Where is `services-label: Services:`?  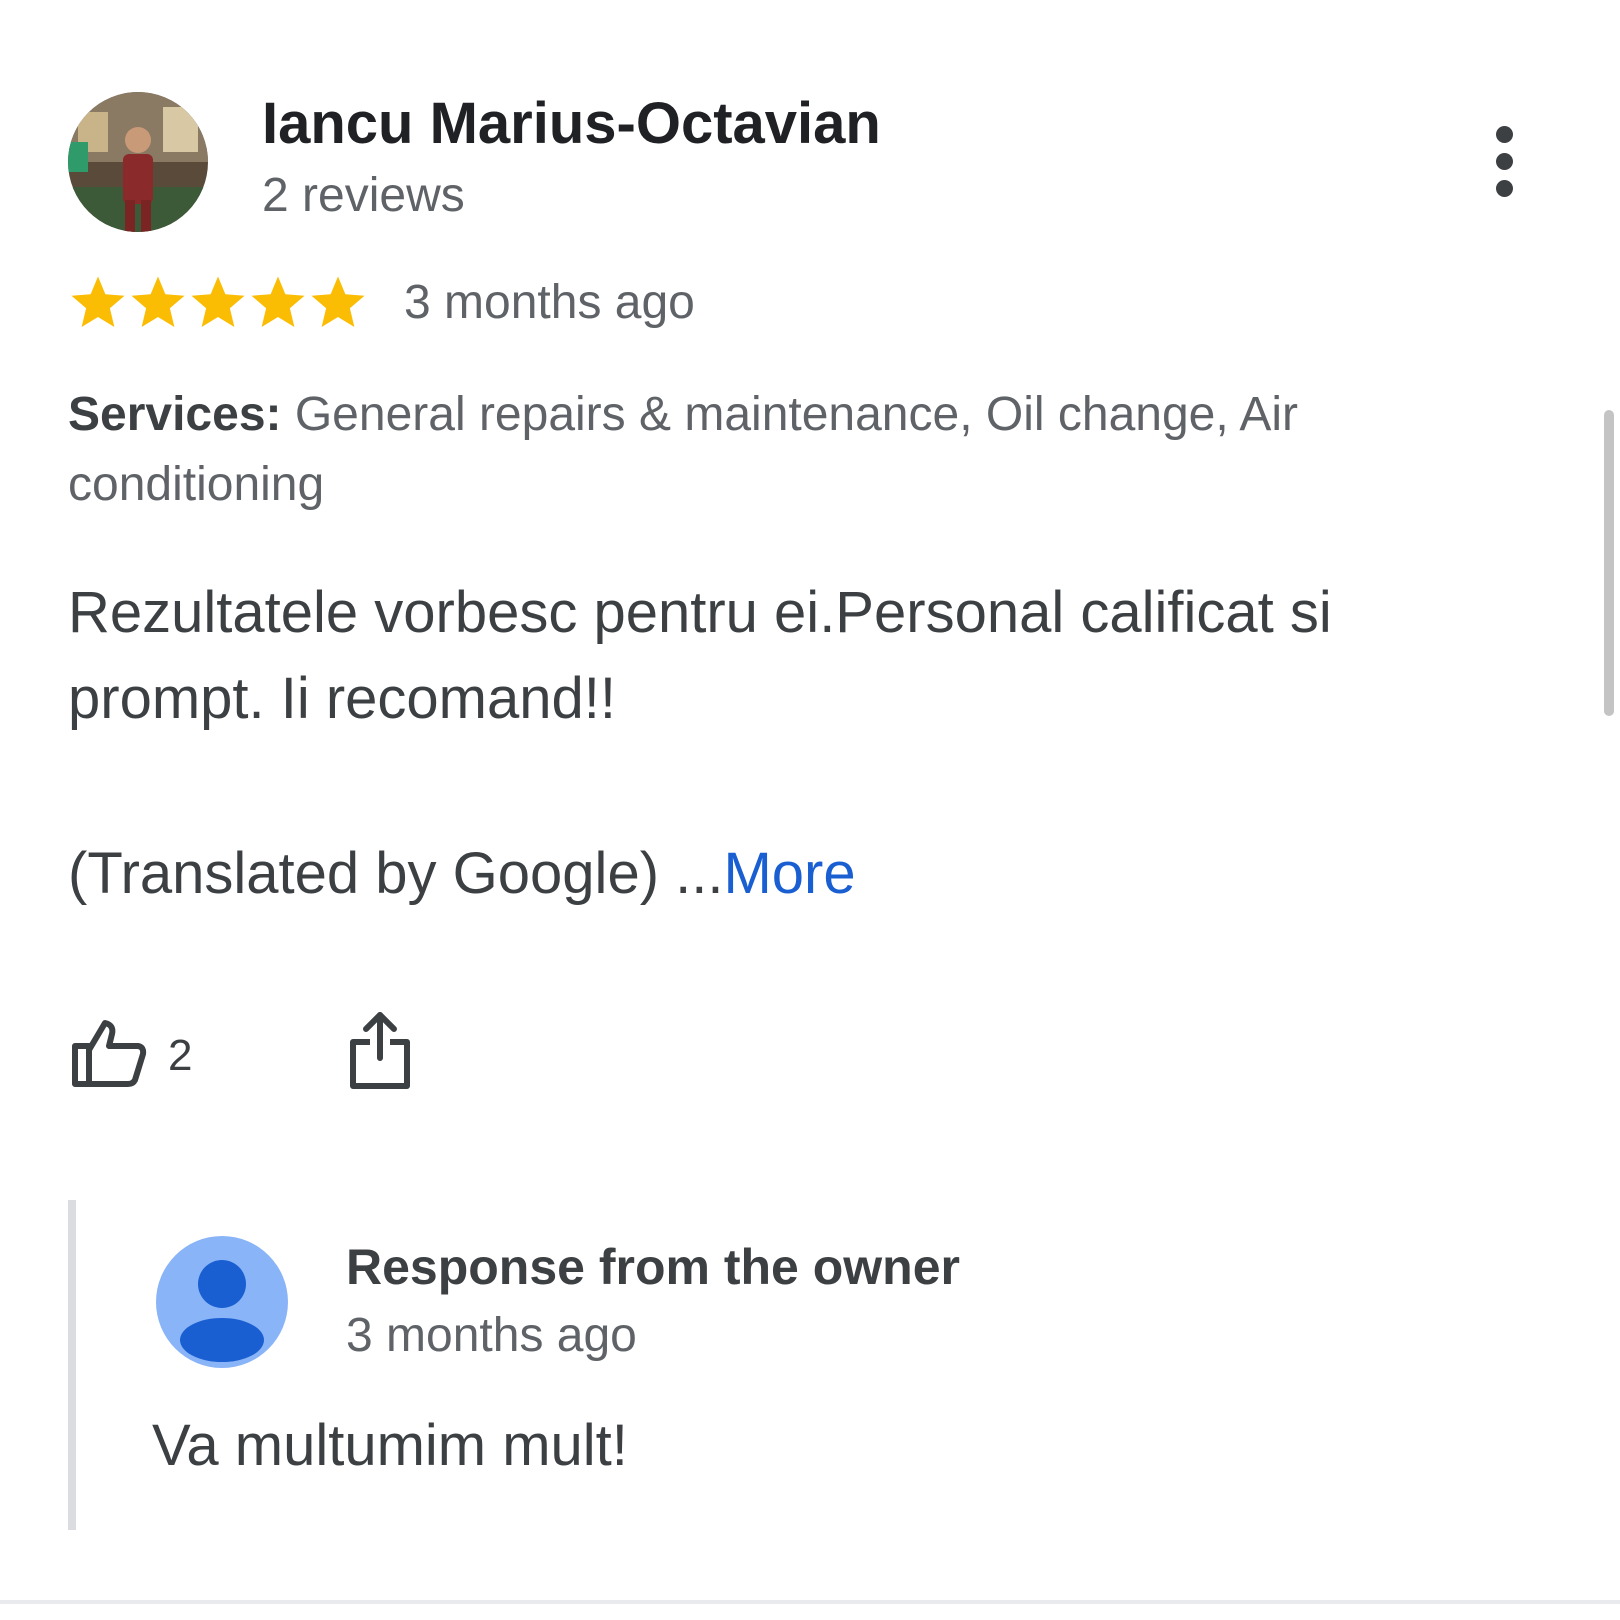
services-label: Services: is located at coordinates (175, 414).